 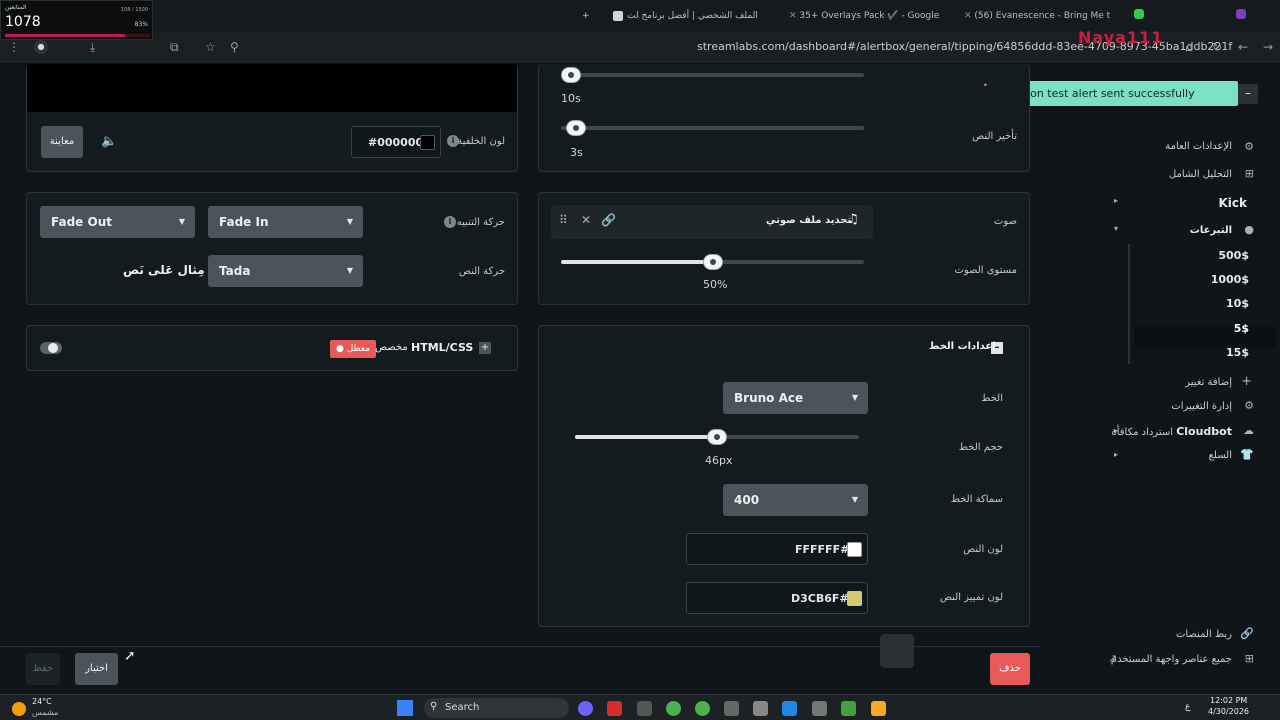 What do you see at coordinates (62, 142) in the screenshot?
I see `preview-button: معاينة` at bounding box center [62, 142].